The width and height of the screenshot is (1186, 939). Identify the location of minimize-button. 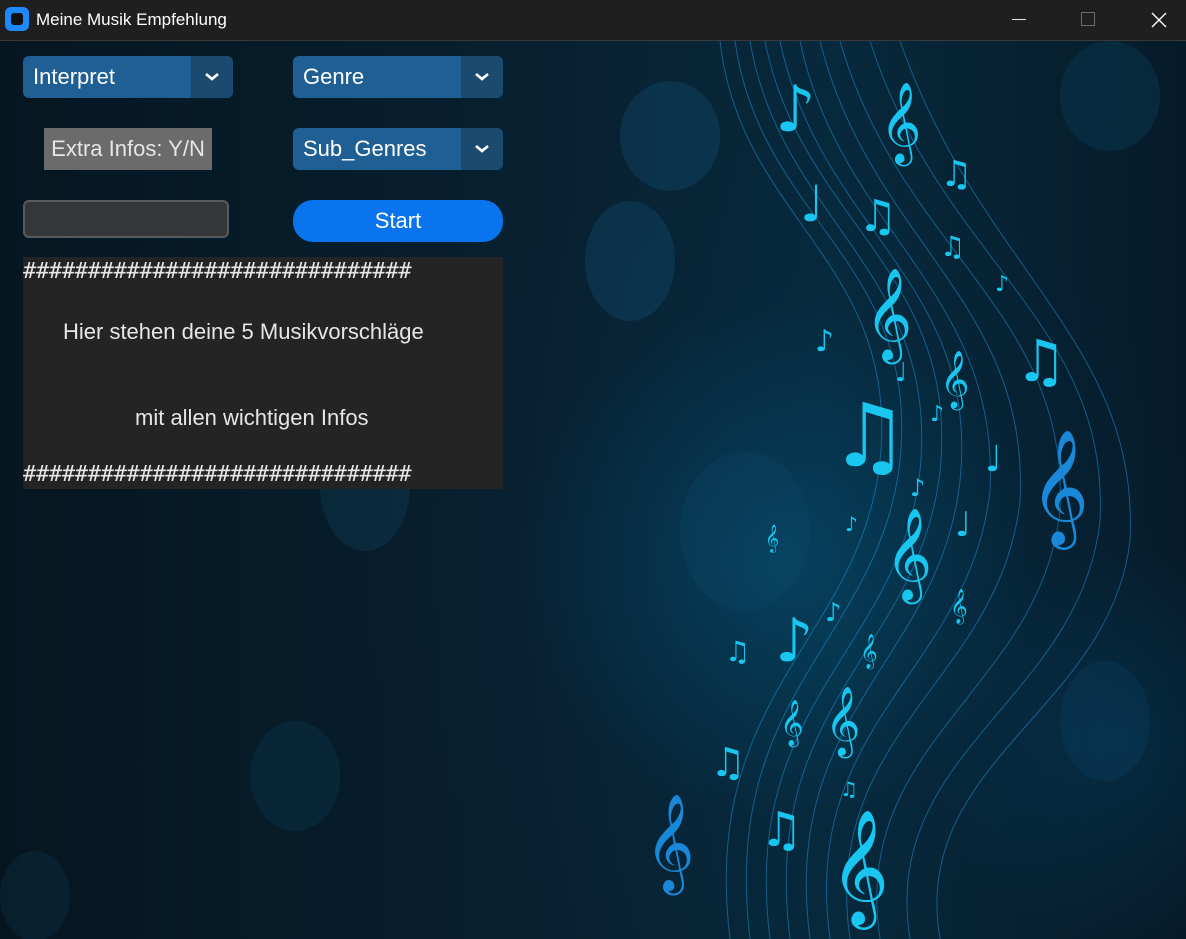
(1019, 20).